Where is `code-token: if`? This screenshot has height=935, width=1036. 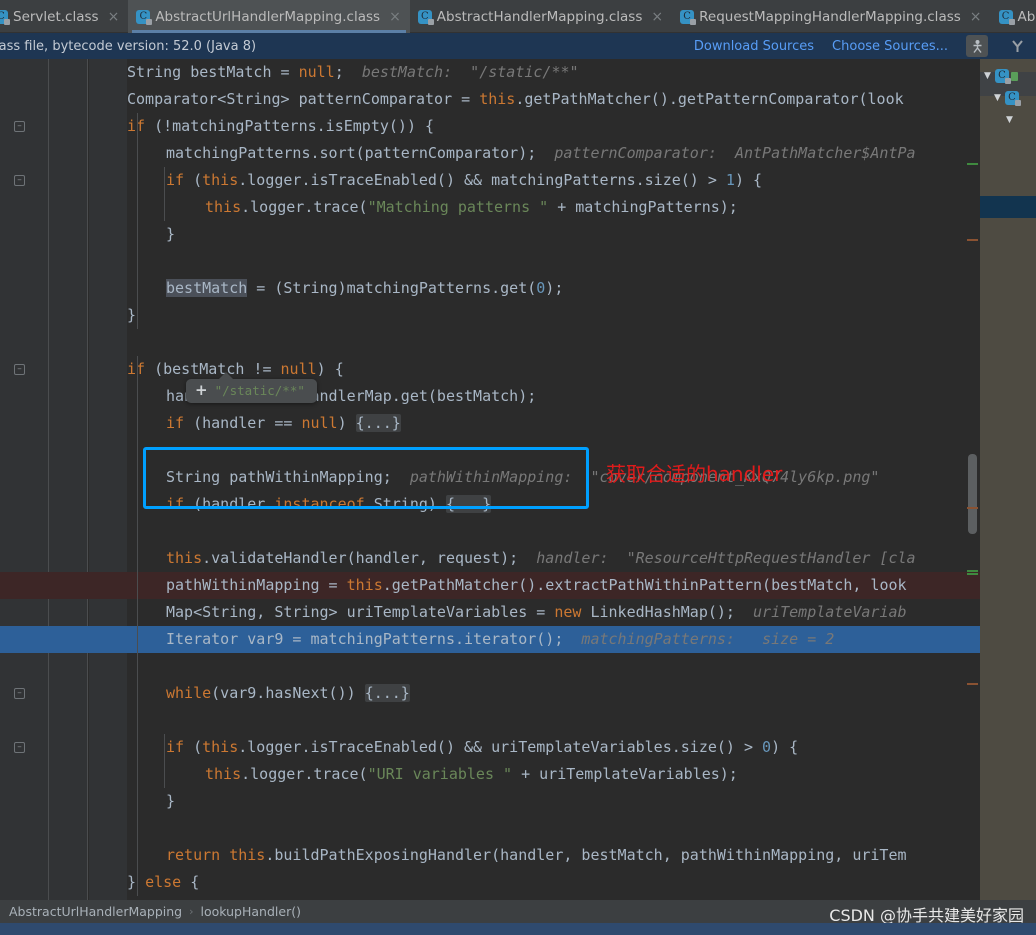
code-token: if is located at coordinates (175, 747).